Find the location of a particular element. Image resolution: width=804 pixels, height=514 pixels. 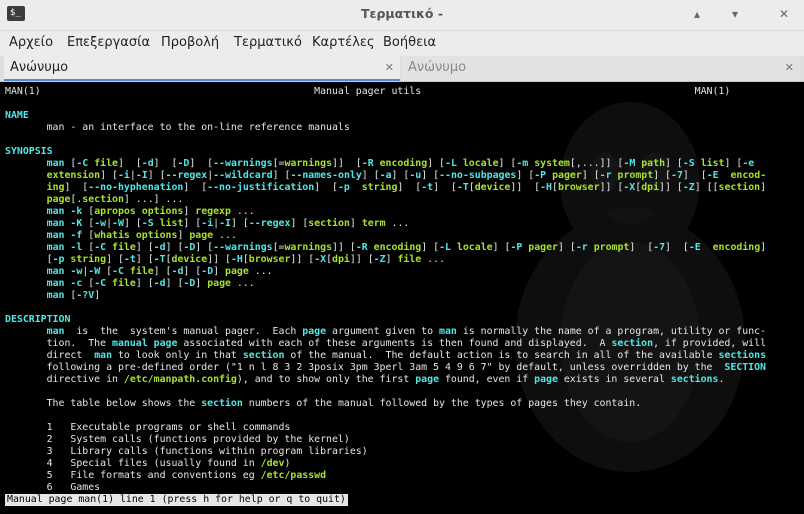

man-text-span: --regex is located at coordinates (186, 175).